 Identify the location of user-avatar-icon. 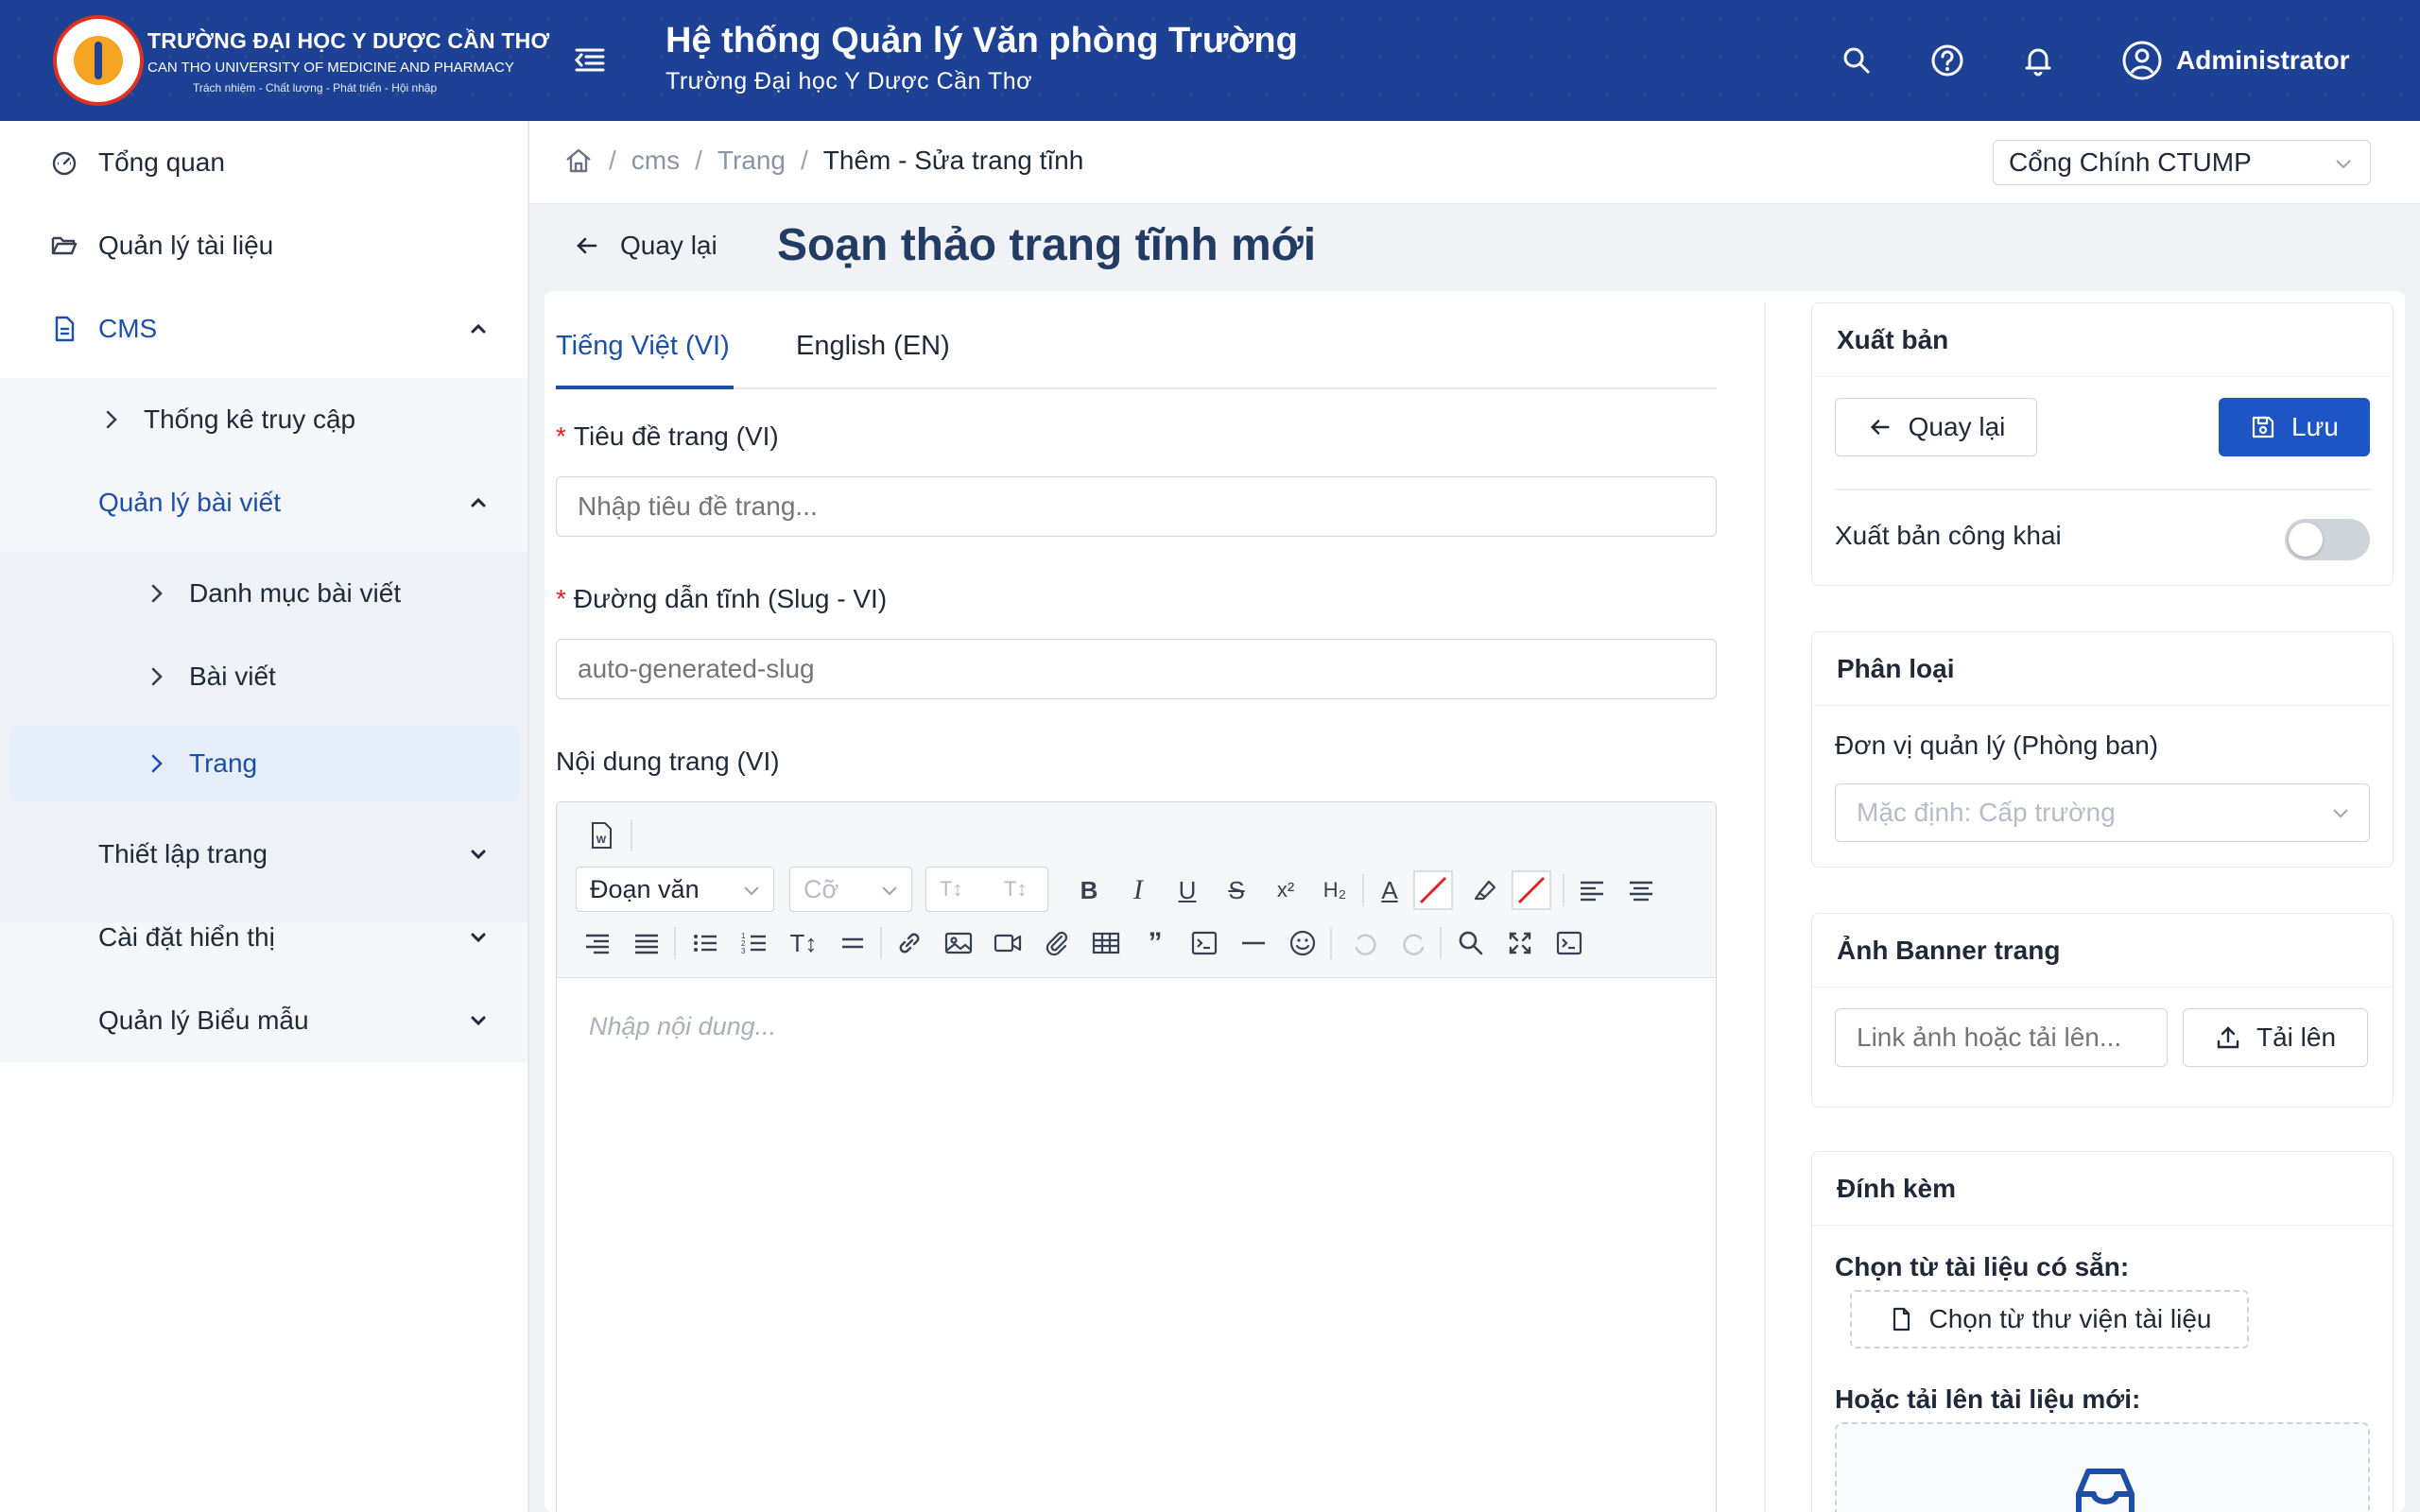
(2142, 60).